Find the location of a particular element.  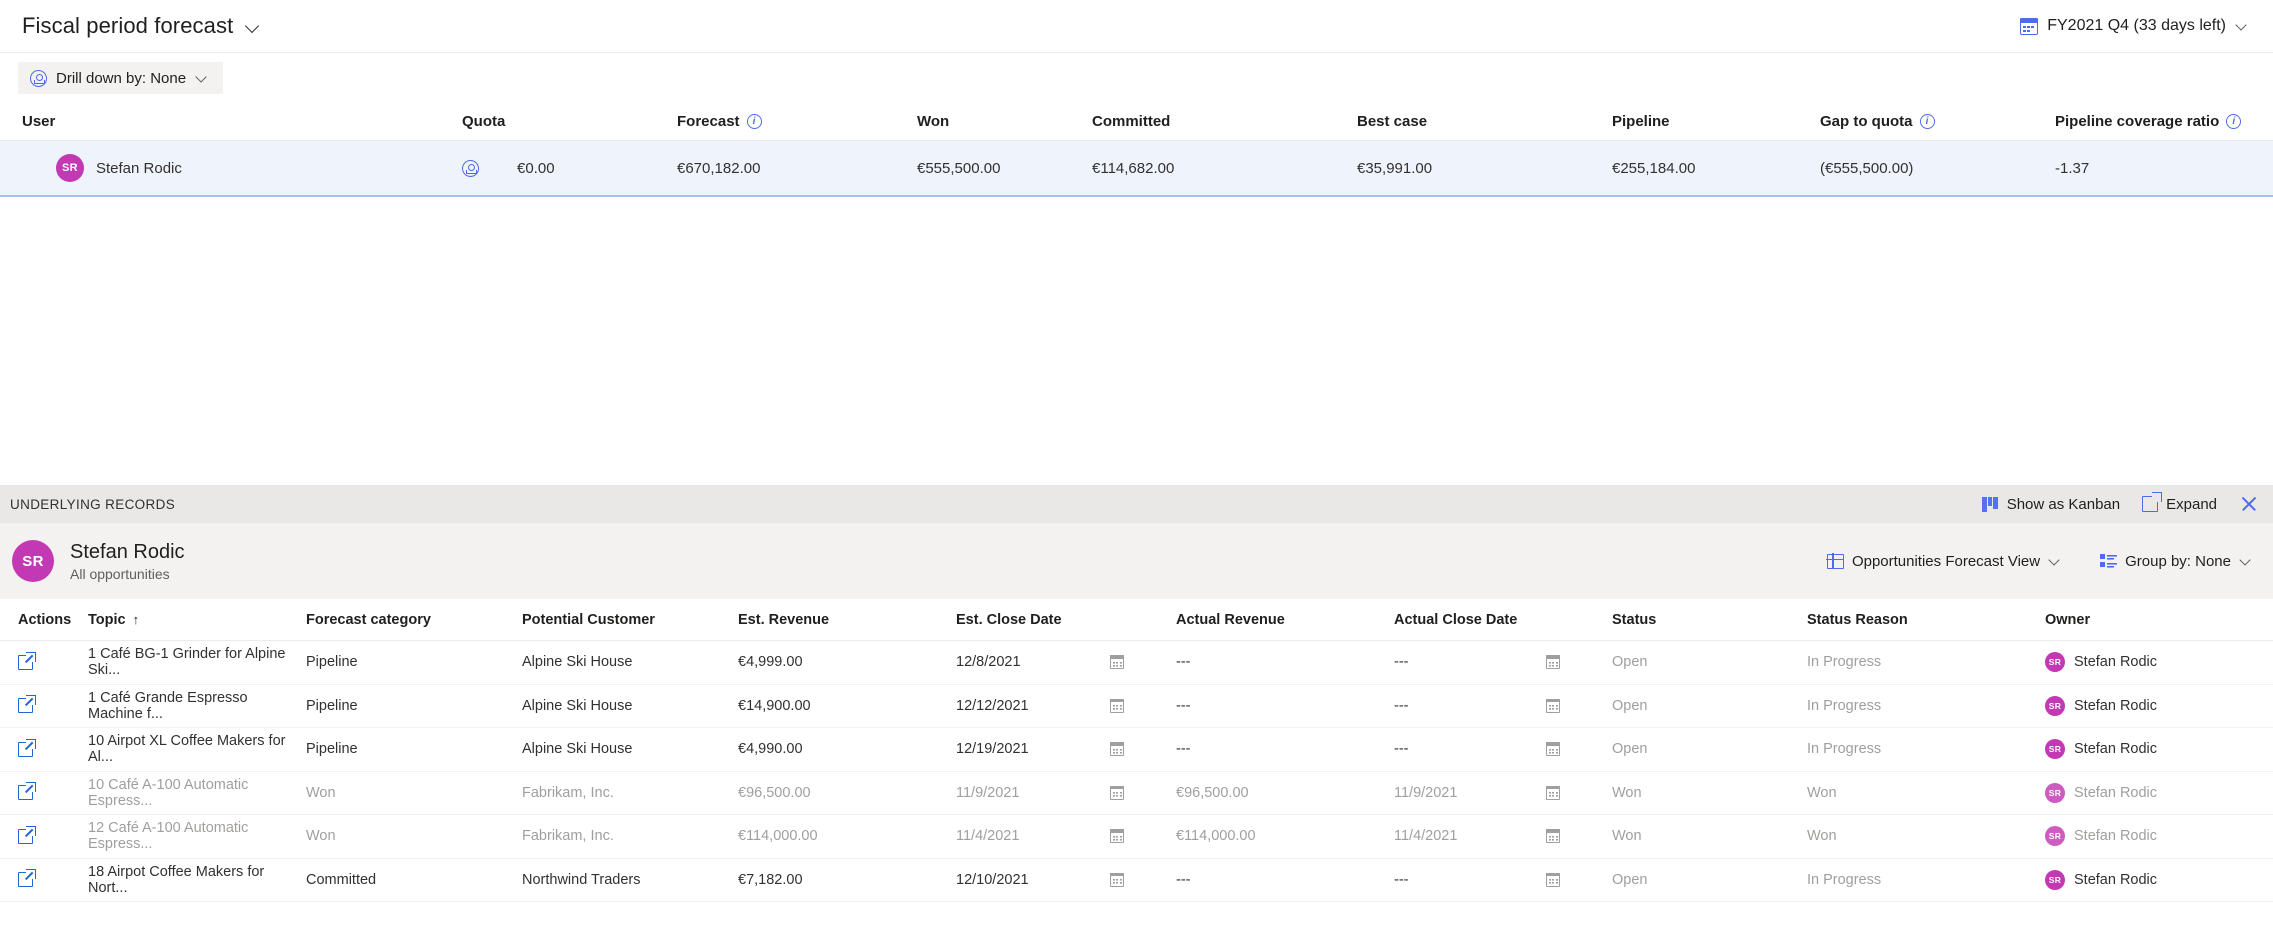

group-by-selector: Group by: None is located at coordinates (2177, 561).